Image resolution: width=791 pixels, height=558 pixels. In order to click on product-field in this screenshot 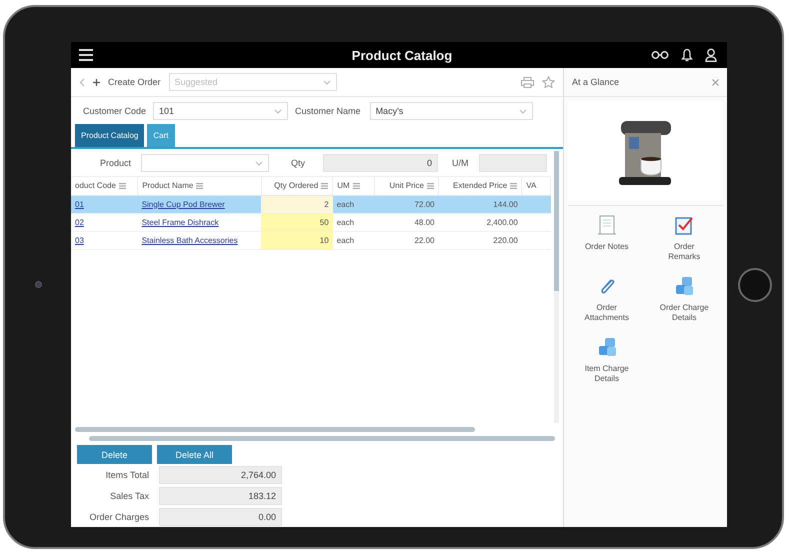, I will do `click(205, 163)`.